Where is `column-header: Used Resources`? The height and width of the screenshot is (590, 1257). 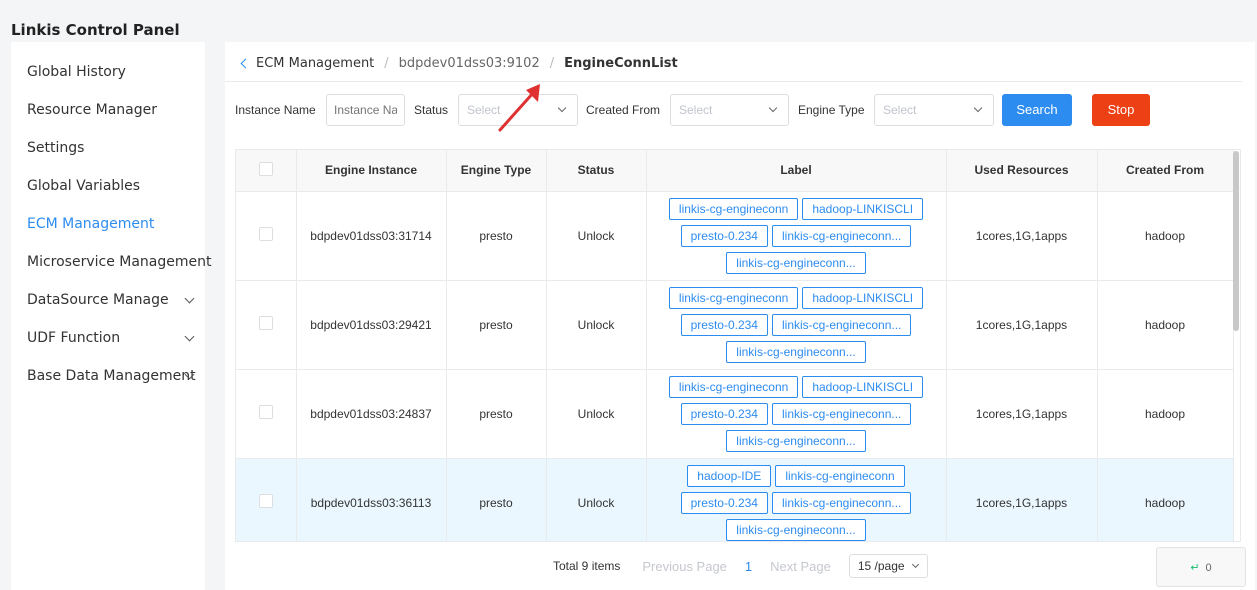
column-header: Used Resources is located at coordinates (1022, 171).